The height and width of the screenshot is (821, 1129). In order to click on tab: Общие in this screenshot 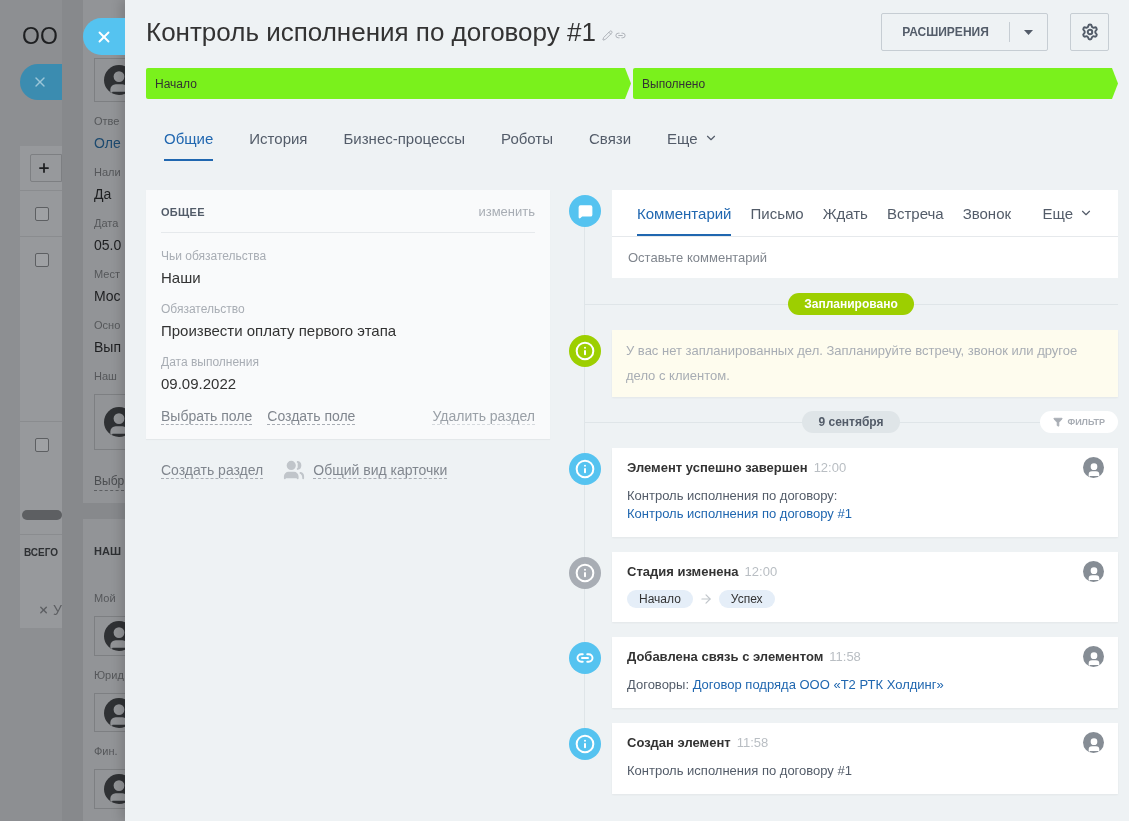, I will do `click(189, 138)`.